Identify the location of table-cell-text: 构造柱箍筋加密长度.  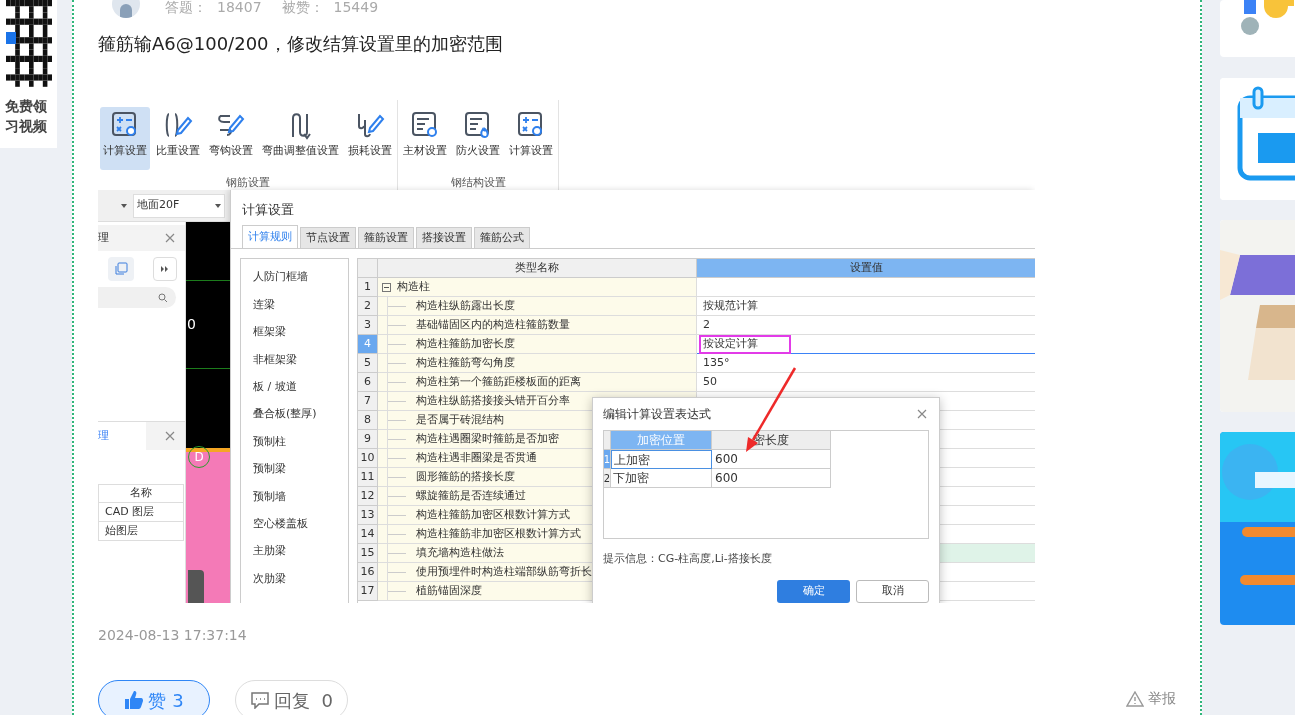
(465, 343).